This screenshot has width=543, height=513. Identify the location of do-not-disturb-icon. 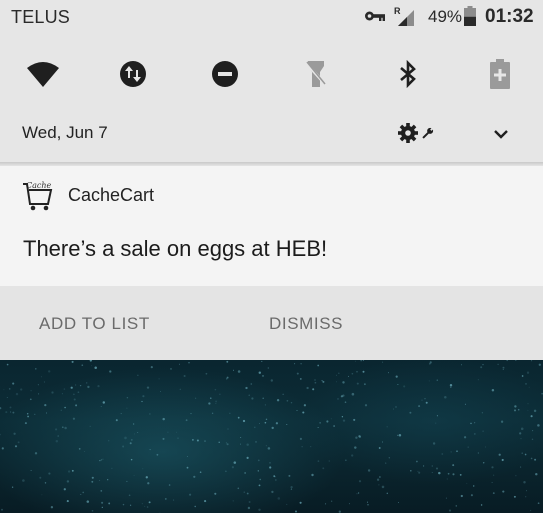
(225, 74).